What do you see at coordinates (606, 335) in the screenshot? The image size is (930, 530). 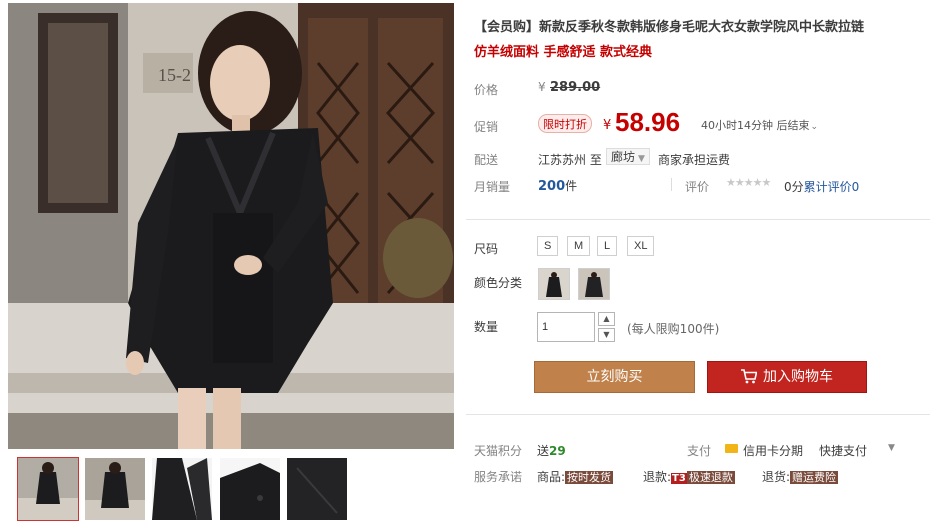 I see `arrow-down-icon: ▼` at bounding box center [606, 335].